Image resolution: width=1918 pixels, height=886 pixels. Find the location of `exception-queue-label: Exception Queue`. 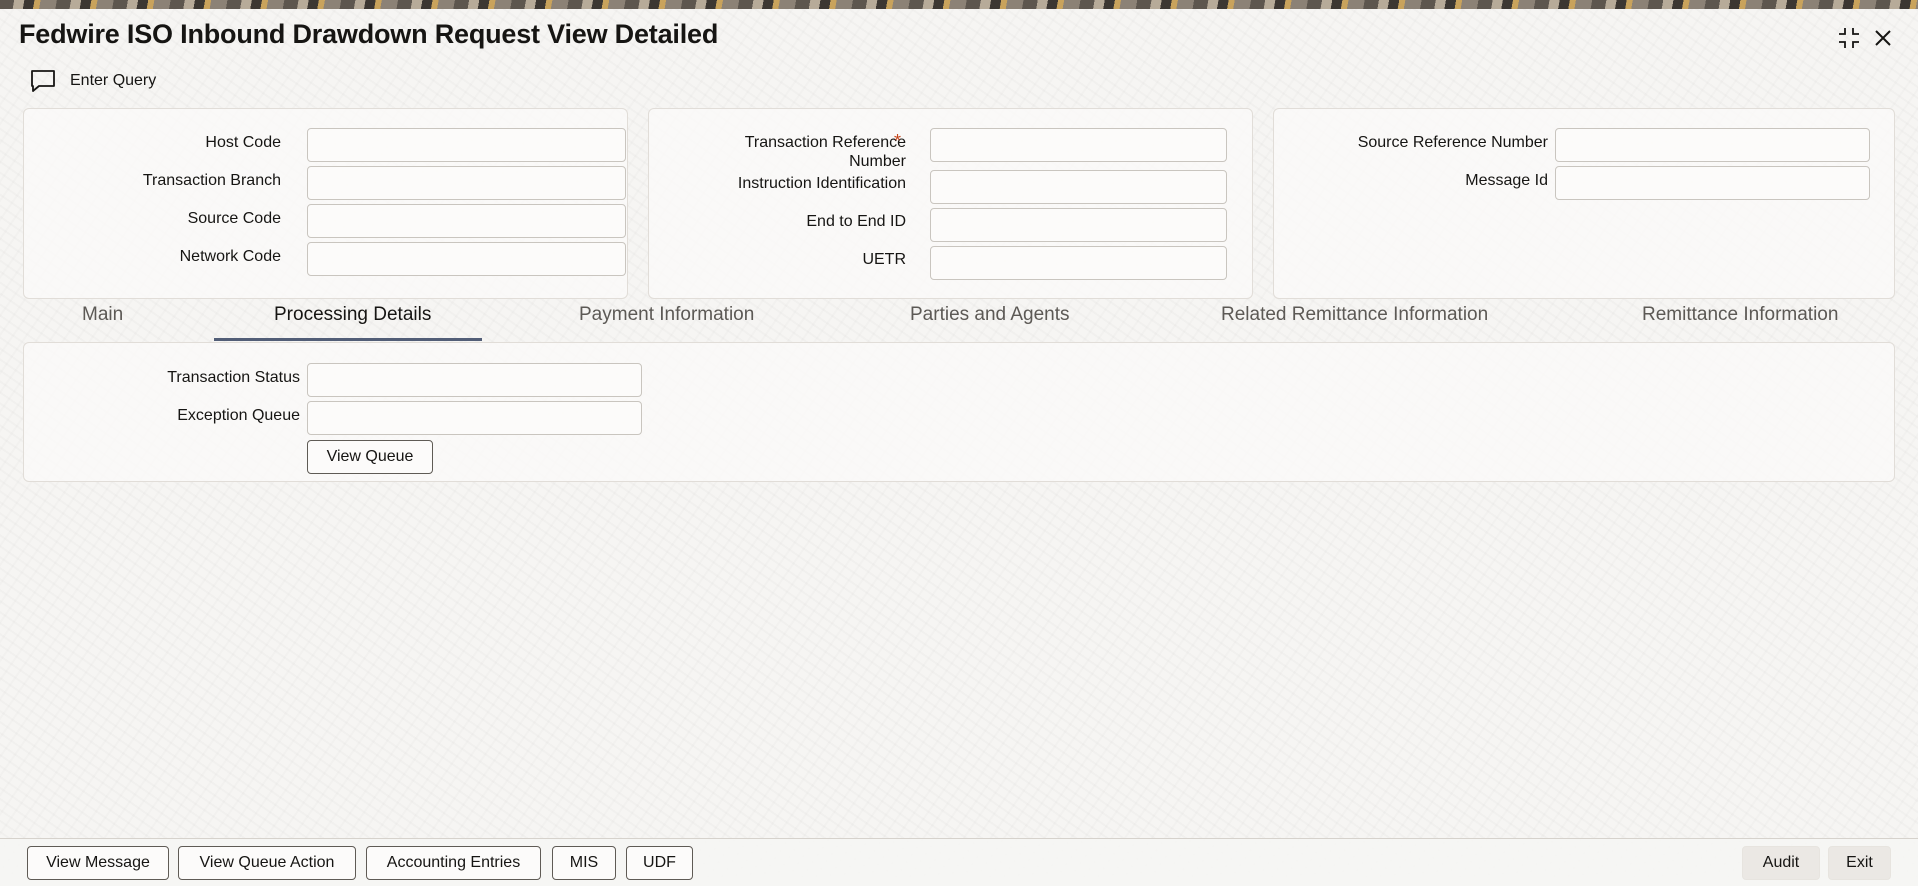

exception-queue-label: Exception Queue is located at coordinates (238, 415).